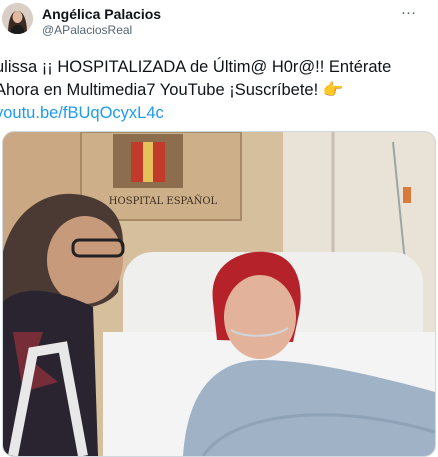  What do you see at coordinates (85, 260) in the screenshot?
I see `man-face` at bounding box center [85, 260].